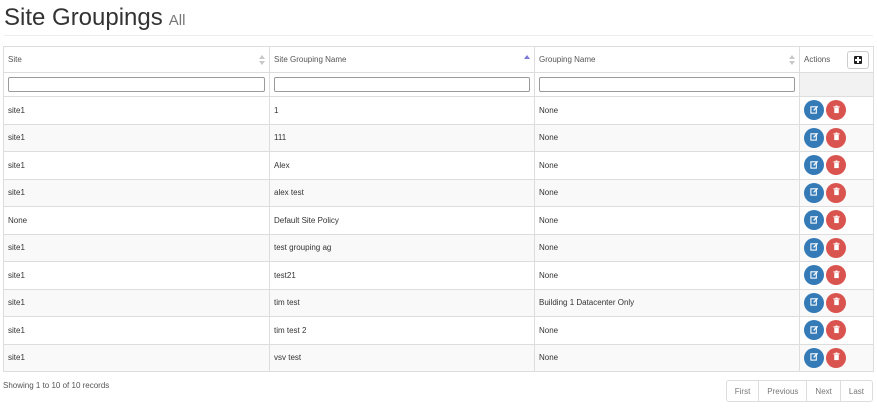 The height and width of the screenshot is (409, 877). I want to click on pagination-previous-button: Previous, so click(783, 391).